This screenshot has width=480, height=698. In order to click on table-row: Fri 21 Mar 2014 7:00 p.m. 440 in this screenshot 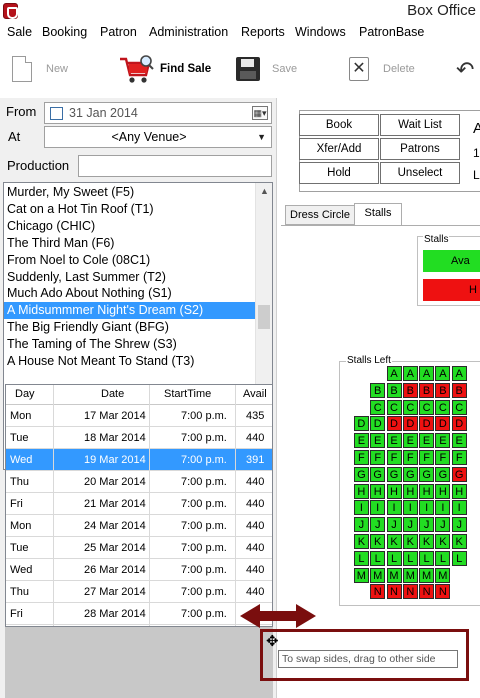, I will do `click(139, 504)`.